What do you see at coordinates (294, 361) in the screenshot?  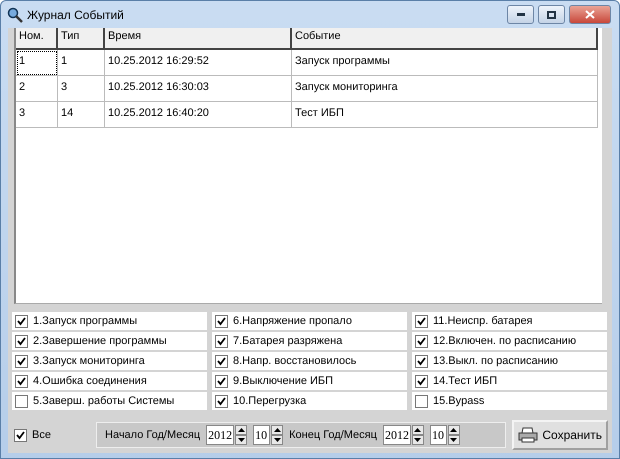 I see `checkbox-label: 8.Напр. восстановилось` at bounding box center [294, 361].